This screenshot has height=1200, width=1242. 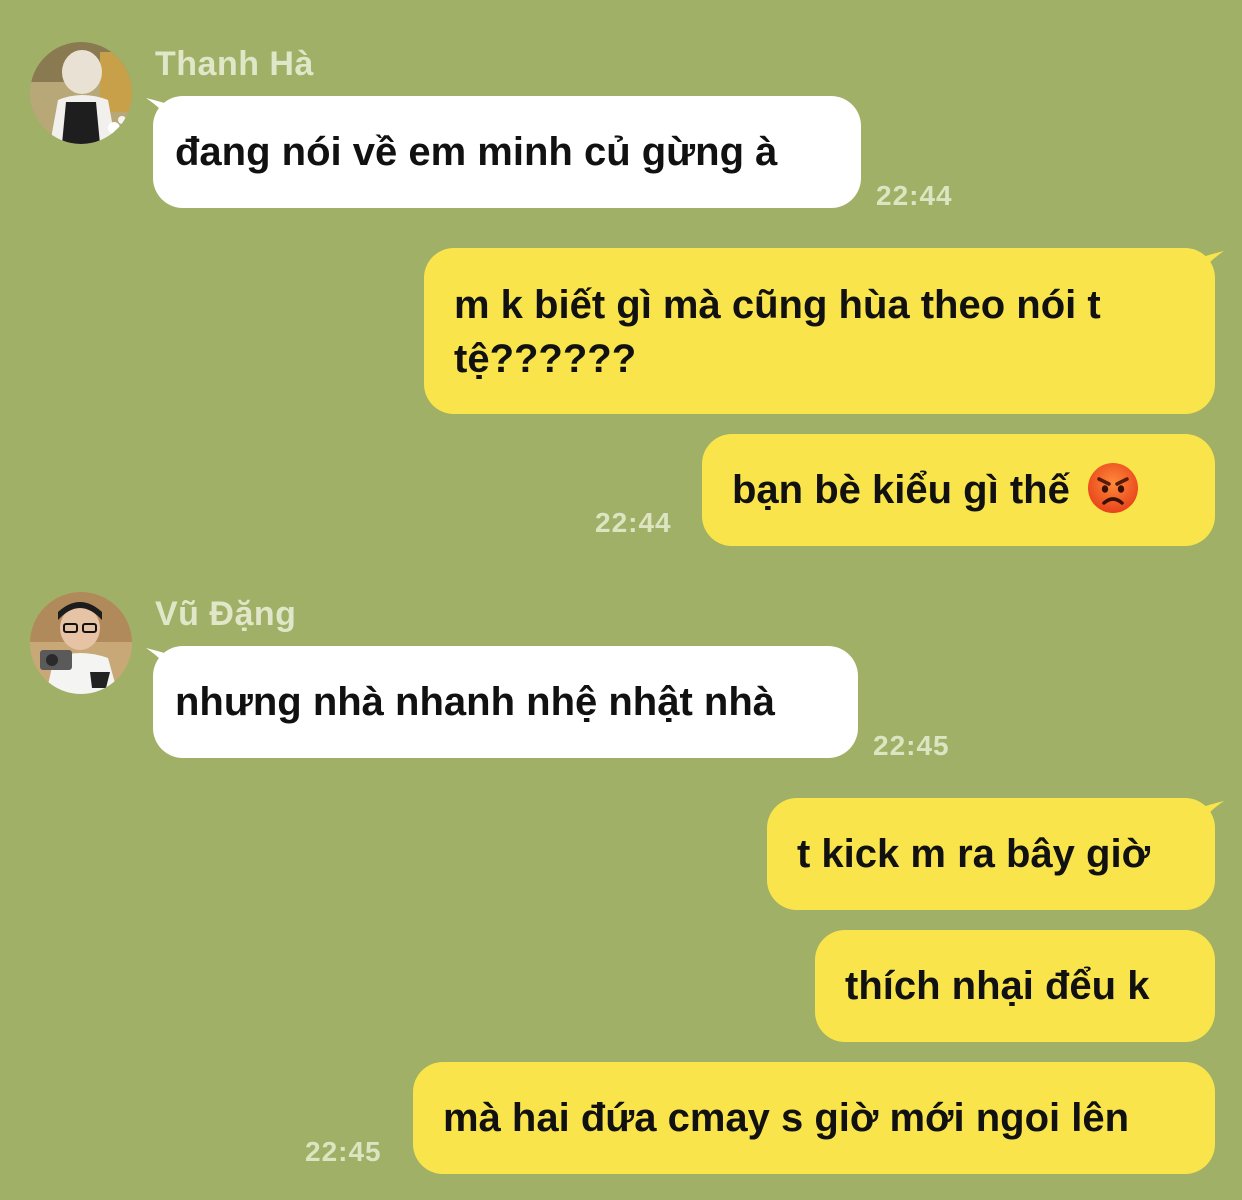 What do you see at coordinates (1112, 488) in the screenshot?
I see `angry-face-icon` at bounding box center [1112, 488].